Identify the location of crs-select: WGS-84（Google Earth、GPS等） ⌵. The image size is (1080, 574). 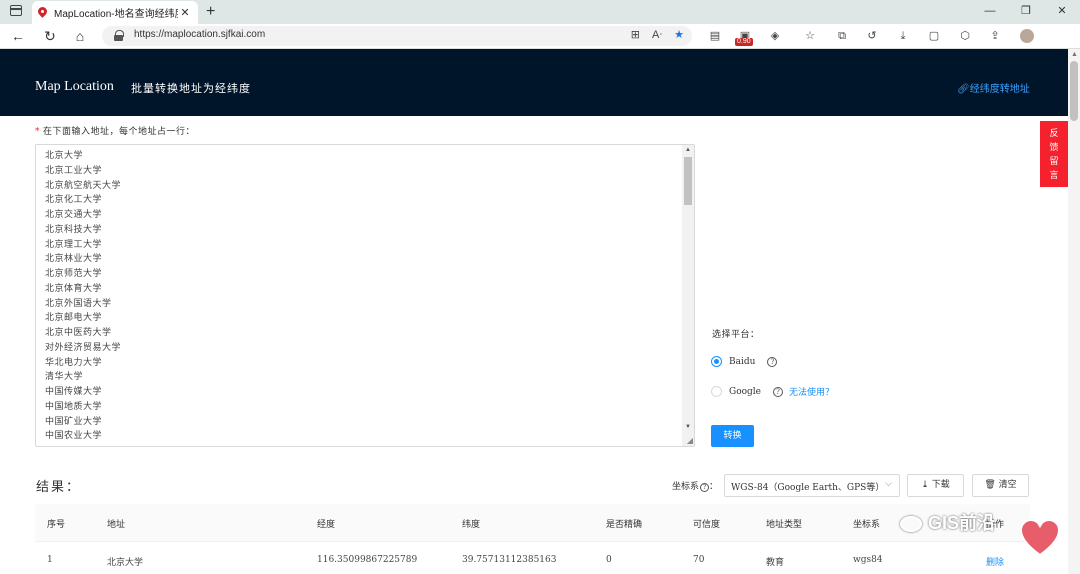
(812, 485).